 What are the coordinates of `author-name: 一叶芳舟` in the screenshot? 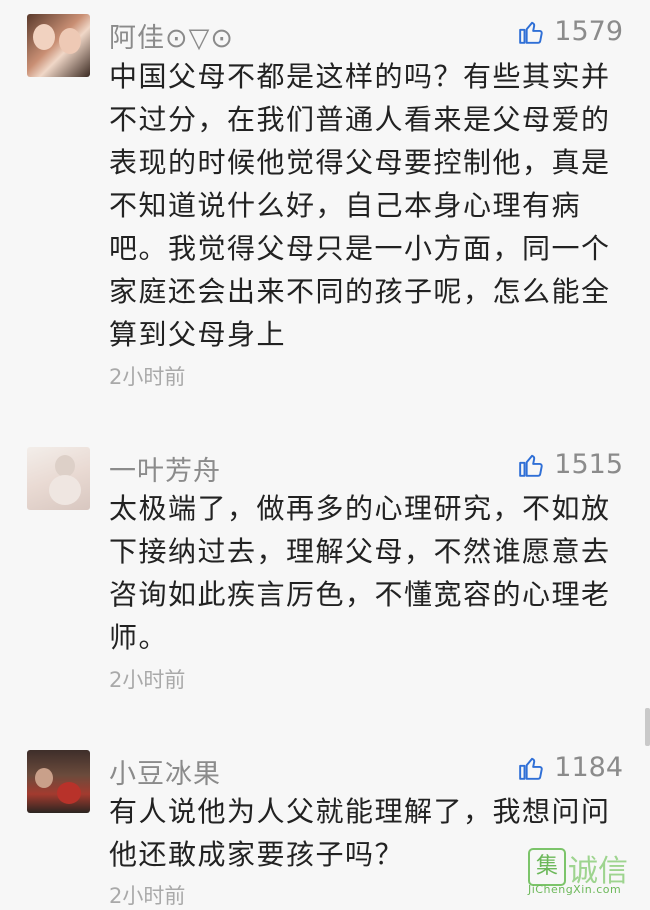 It's located at (165, 468).